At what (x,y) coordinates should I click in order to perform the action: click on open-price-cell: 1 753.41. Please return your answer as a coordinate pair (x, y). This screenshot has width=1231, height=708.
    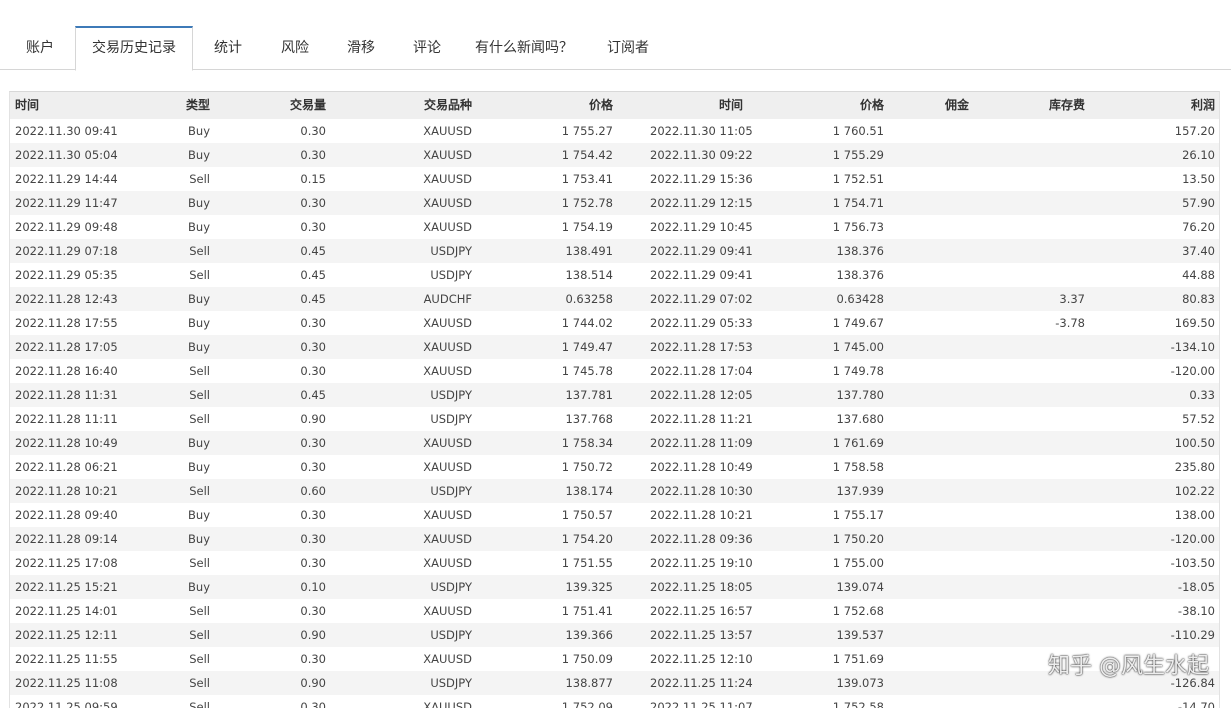
    Looking at the image, I should click on (587, 179).